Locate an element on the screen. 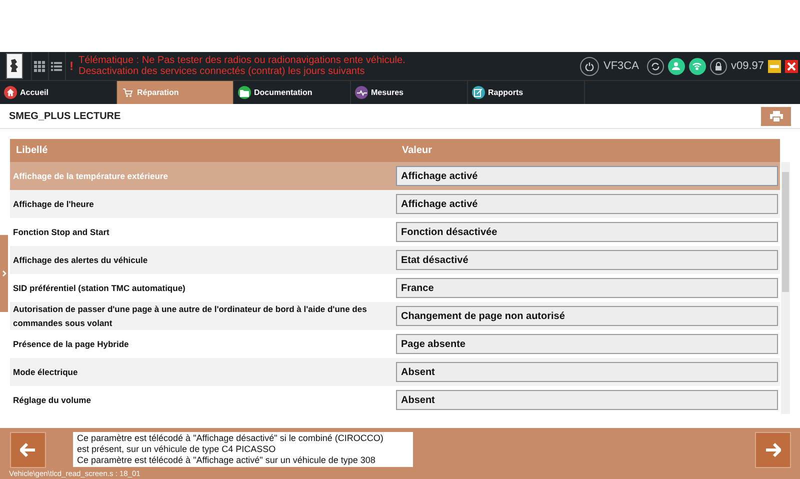  value-field: Fonction désactivée is located at coordinates (587, 232).